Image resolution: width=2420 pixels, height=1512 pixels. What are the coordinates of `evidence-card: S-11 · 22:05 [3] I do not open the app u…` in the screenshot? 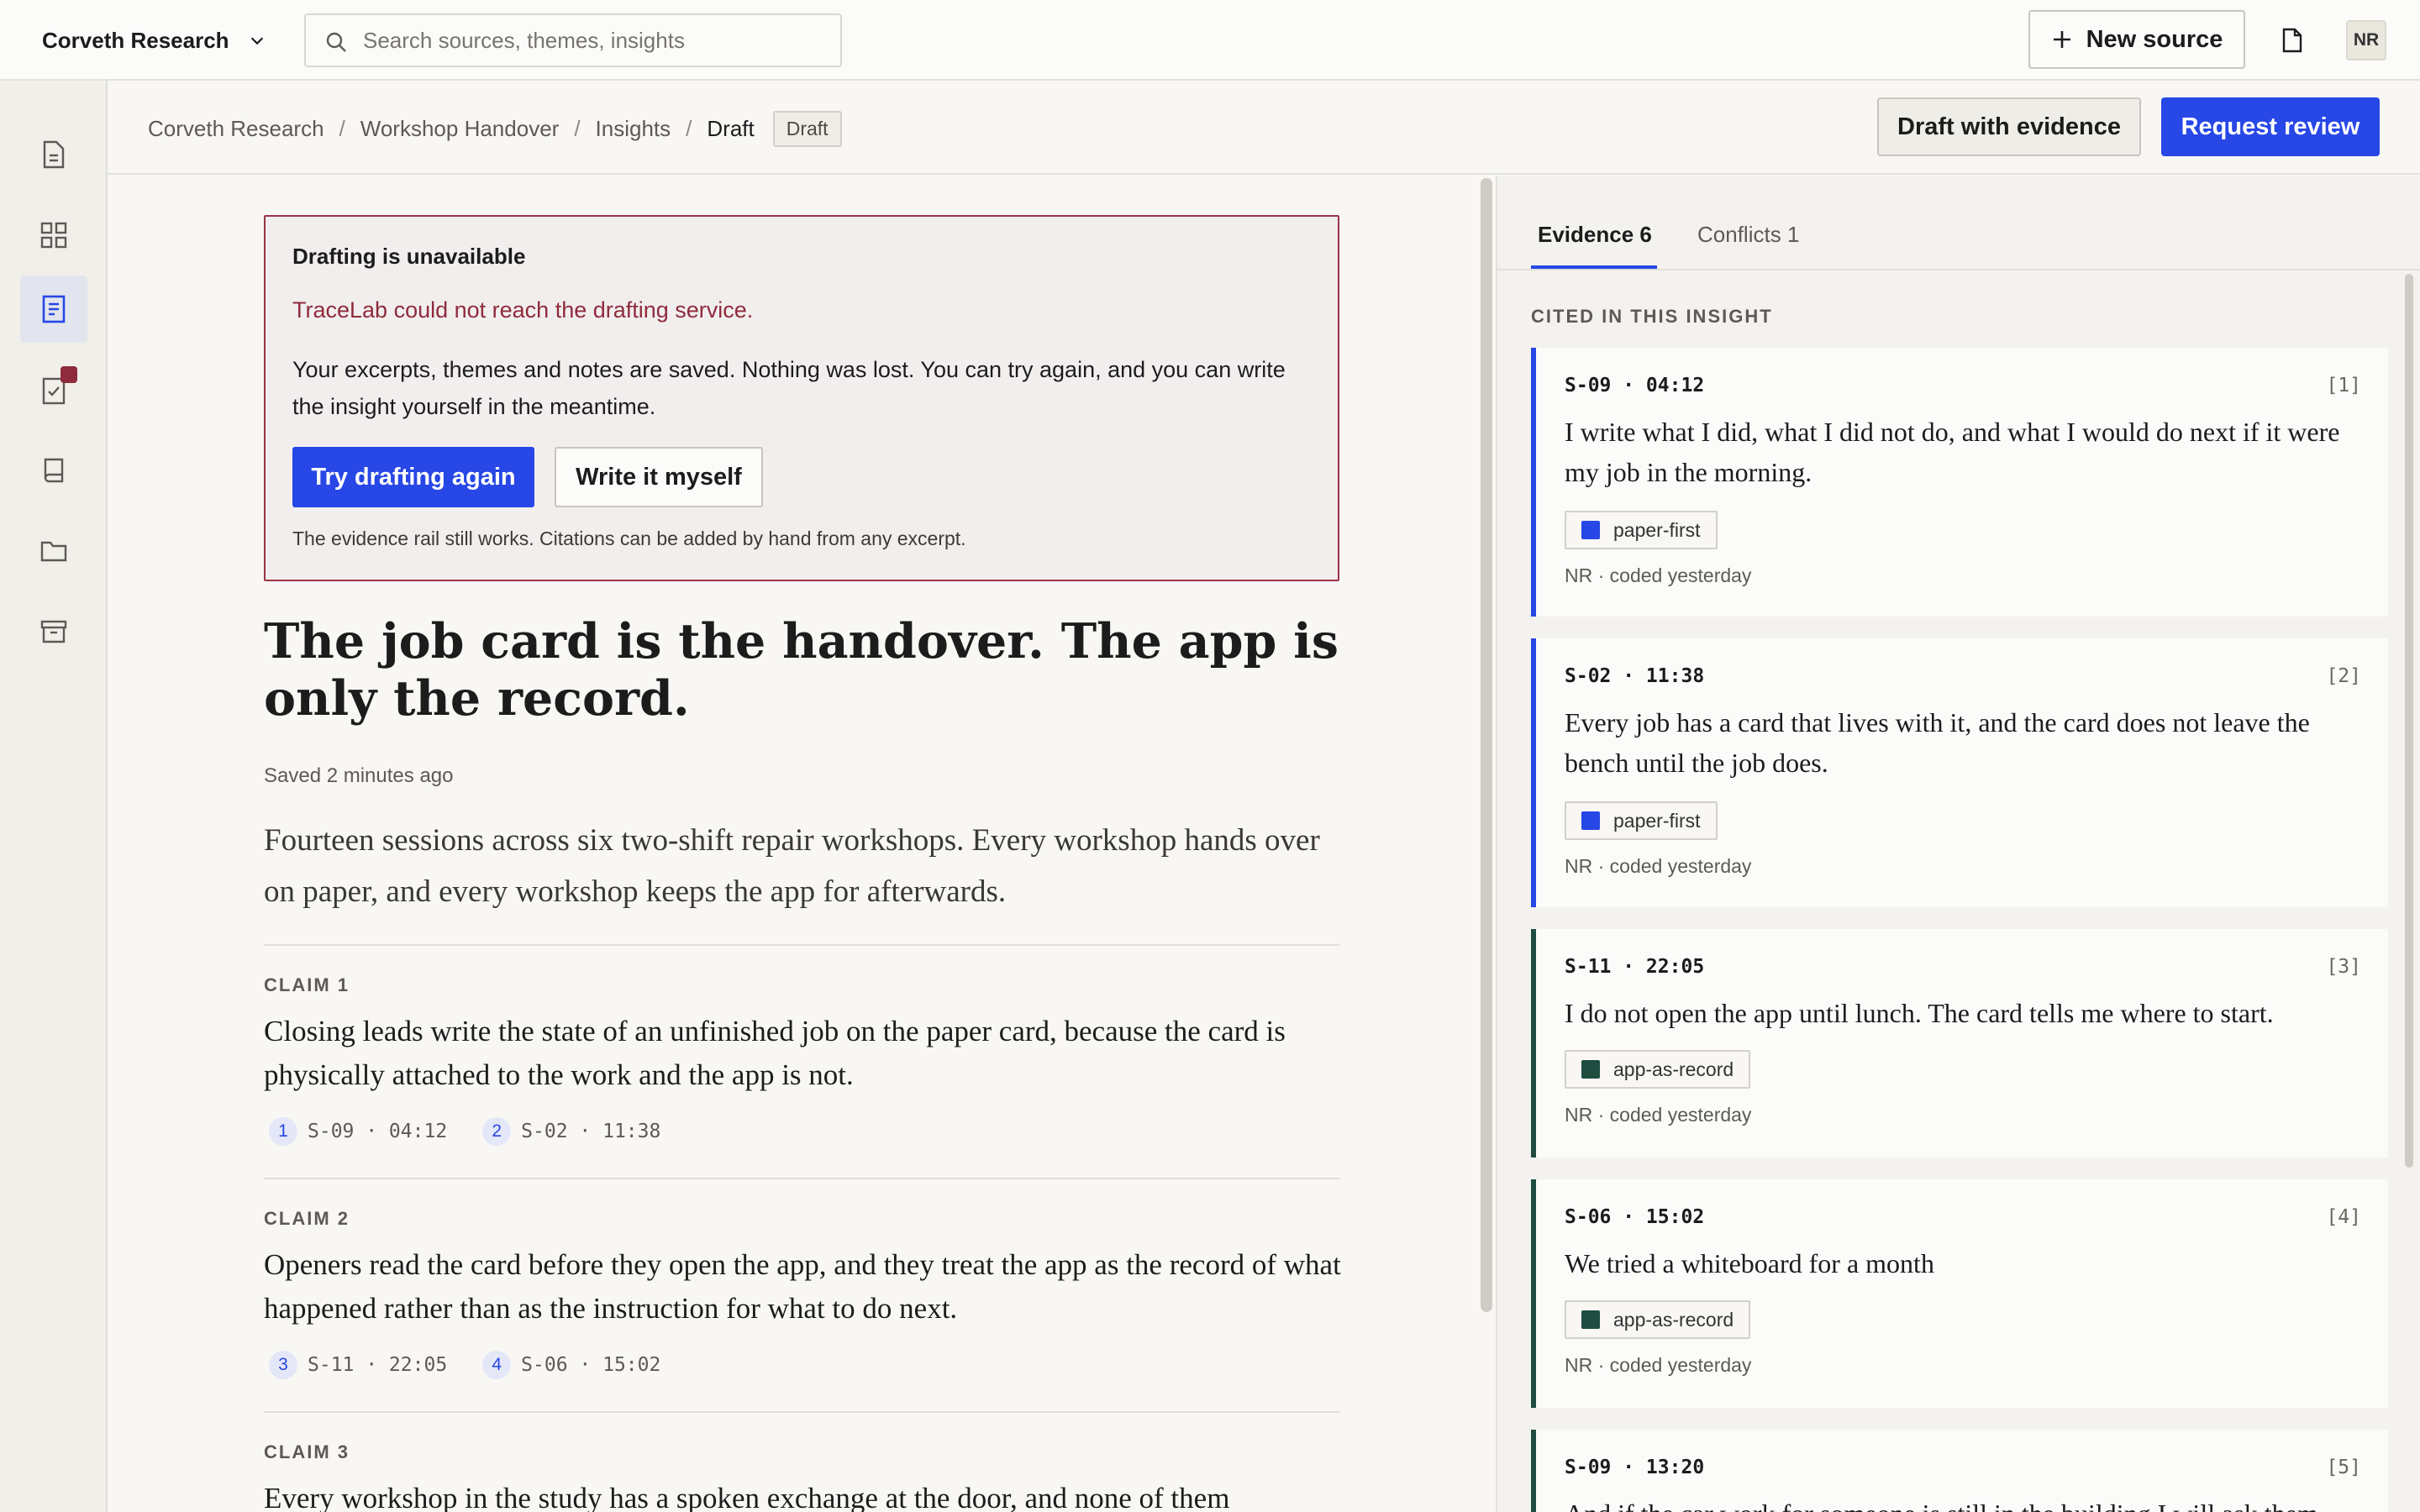 It's located at (1960, 1043).